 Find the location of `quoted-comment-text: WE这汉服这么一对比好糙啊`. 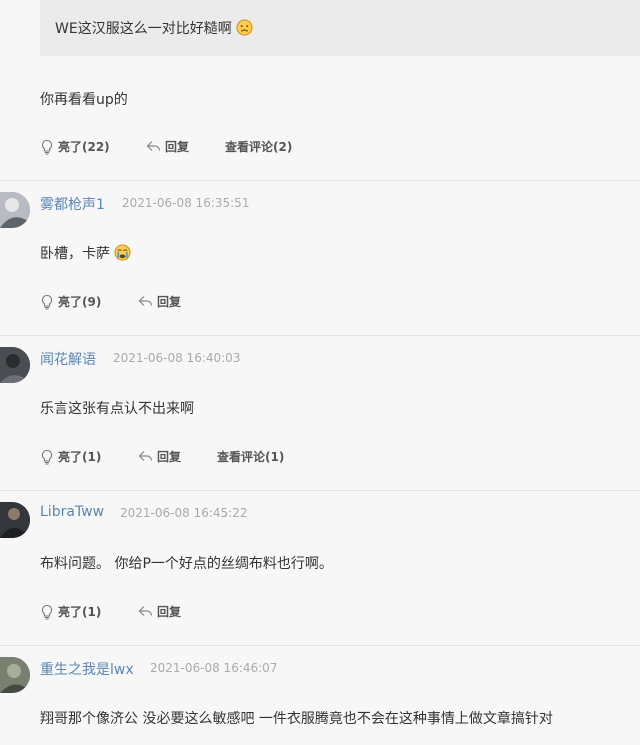

quoted-comment-text: WE这汉服这么一对比好糙啊 is located at coordinates (143, 29).